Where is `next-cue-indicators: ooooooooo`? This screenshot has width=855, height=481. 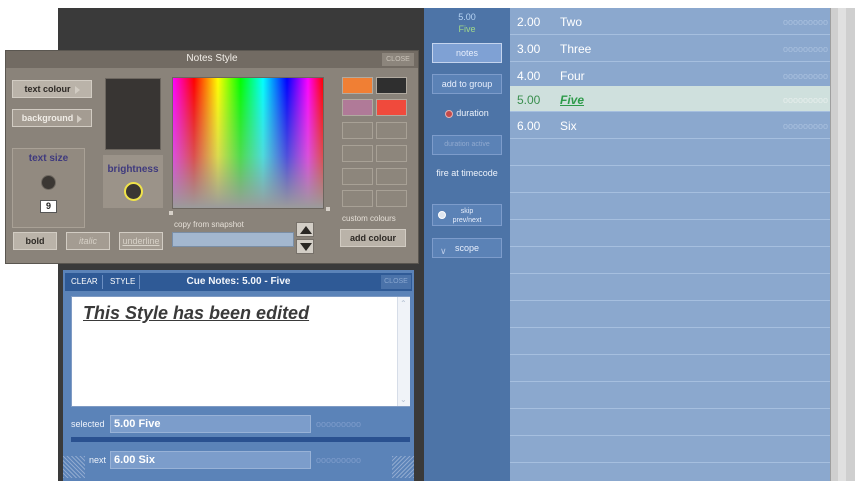
next-cue-indicators: ooooooooo is located at coordinates (339, 460).